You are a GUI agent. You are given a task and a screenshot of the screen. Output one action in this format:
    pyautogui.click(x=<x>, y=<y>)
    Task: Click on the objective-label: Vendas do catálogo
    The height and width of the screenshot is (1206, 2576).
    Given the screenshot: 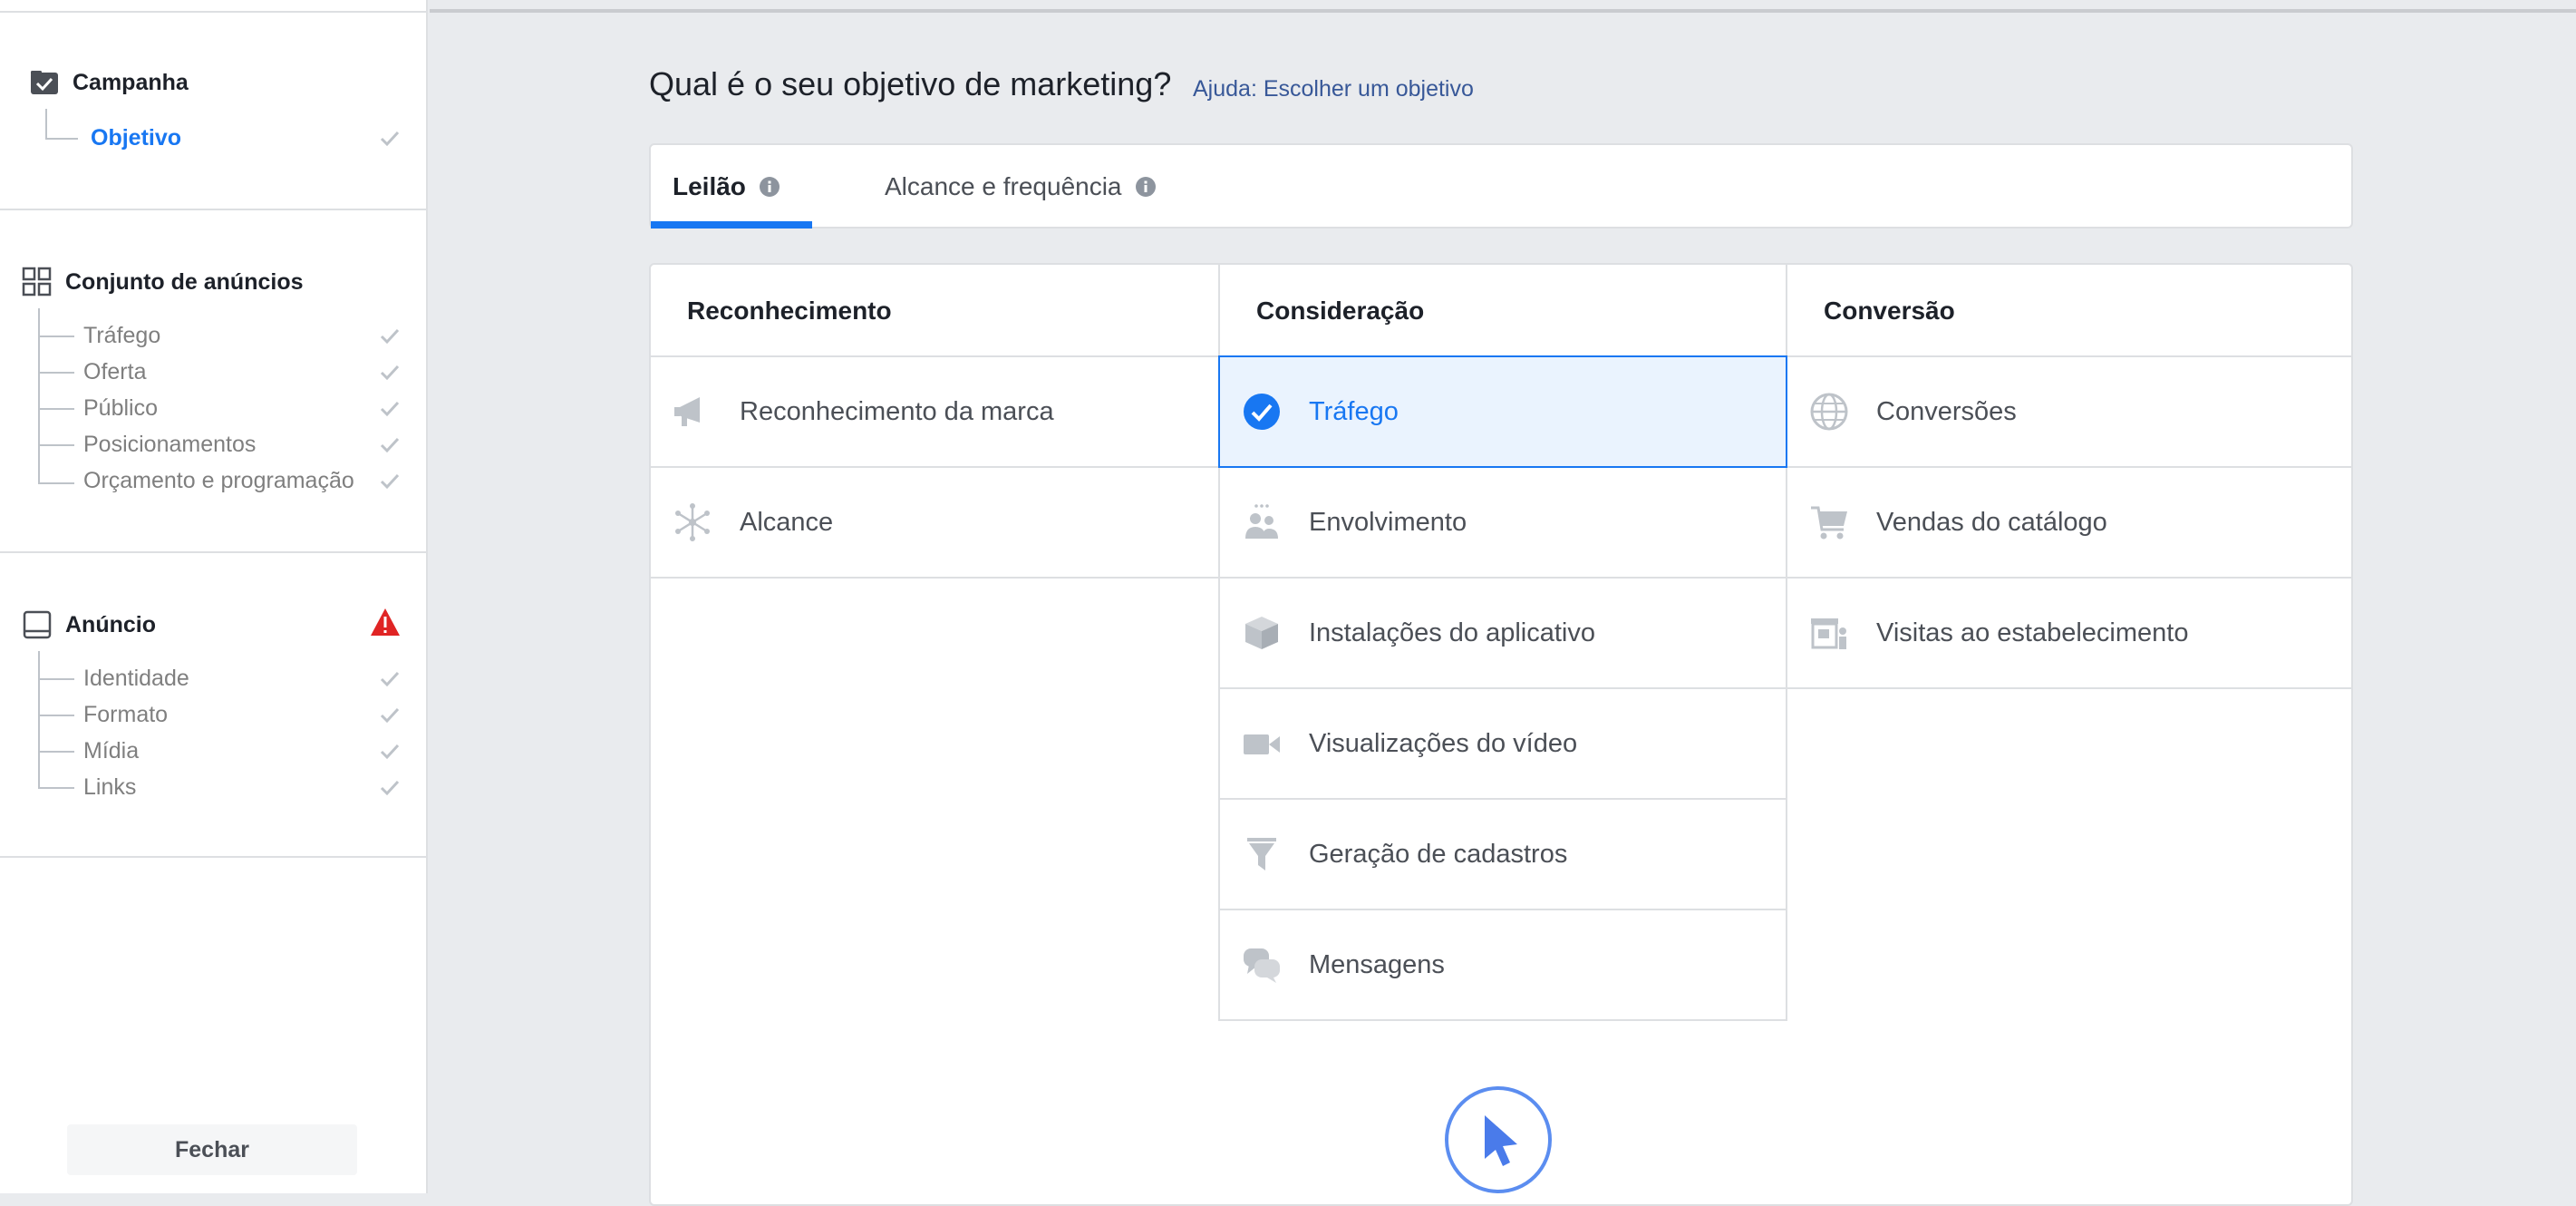 What is the action you would take?
    pyautogui.click(x=1991, y=522)
    